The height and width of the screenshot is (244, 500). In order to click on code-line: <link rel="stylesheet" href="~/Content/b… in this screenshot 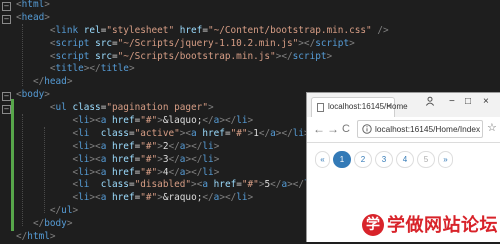, I will do `click(202, 31)`.